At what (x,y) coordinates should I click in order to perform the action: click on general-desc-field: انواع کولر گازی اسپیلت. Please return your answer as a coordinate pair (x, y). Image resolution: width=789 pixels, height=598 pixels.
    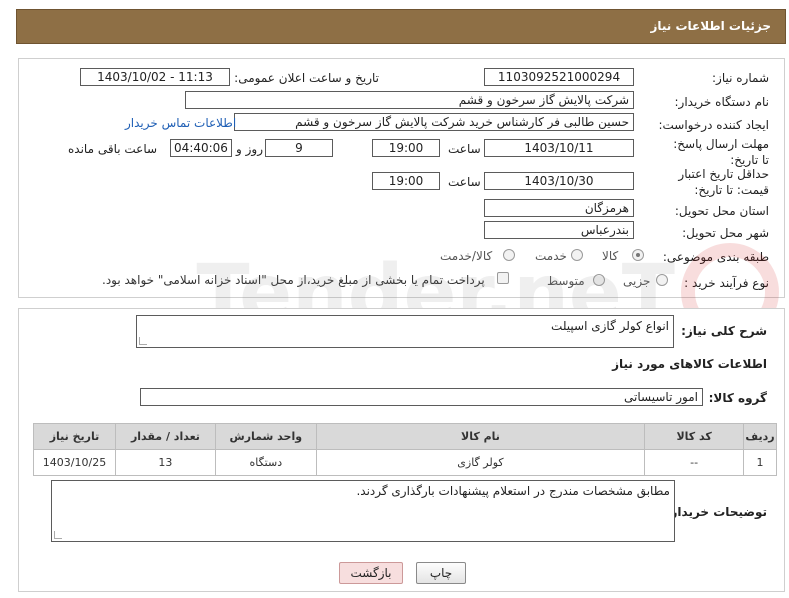
    Looking at the image, I should click on (405, 331).